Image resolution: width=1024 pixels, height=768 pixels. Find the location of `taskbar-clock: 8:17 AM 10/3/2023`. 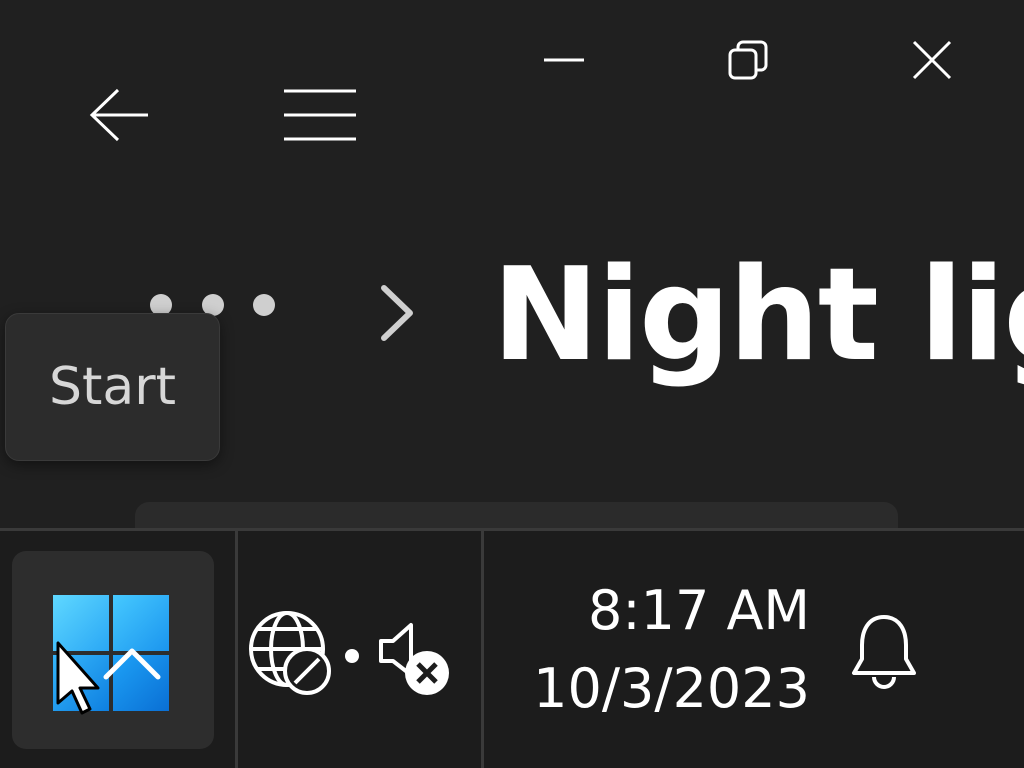

taskbar-clock: 8:17 AM 10/3/2023 is located at coordinates (655, 651).